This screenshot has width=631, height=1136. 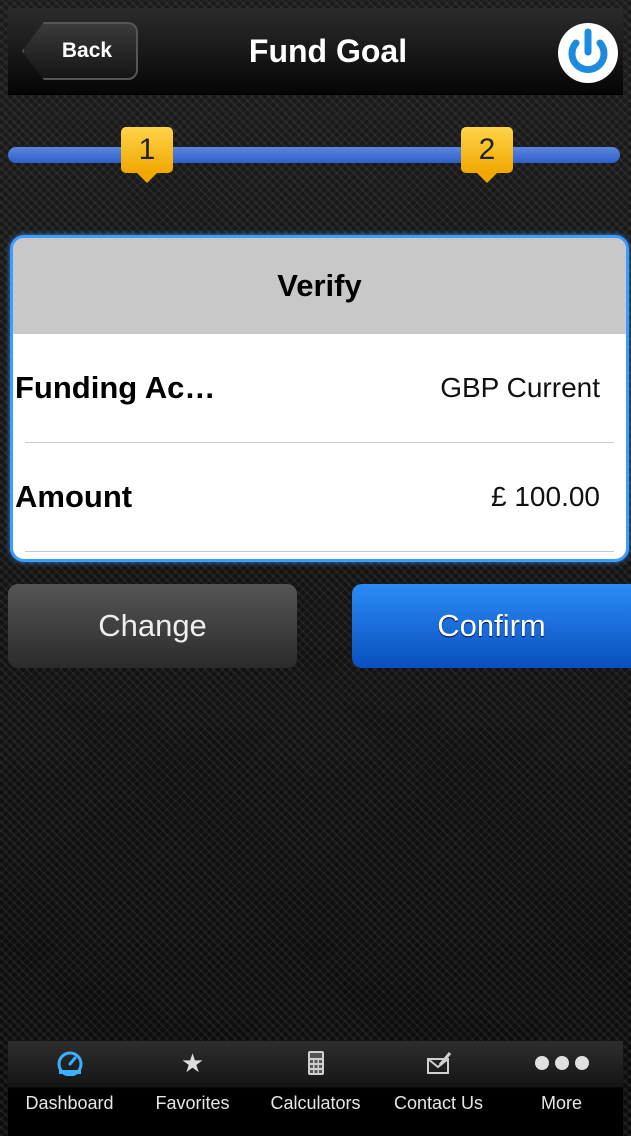 What do you see at coordinates (314, 497) in the screenshot?
I see `amount-row: Amount £ 100.00` at bounding box center [314, 497].